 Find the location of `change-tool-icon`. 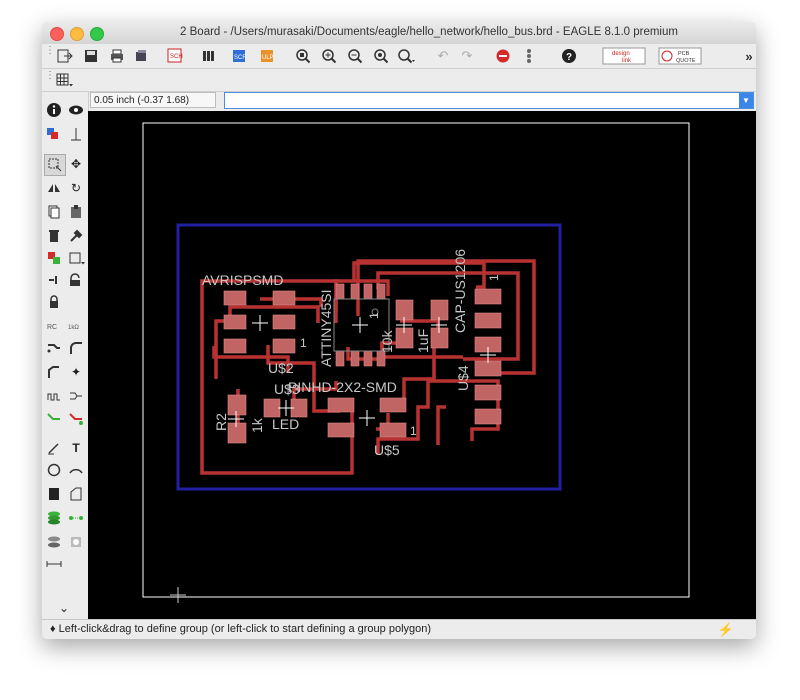

change-tool-icon is located at coordinates (76, 236).